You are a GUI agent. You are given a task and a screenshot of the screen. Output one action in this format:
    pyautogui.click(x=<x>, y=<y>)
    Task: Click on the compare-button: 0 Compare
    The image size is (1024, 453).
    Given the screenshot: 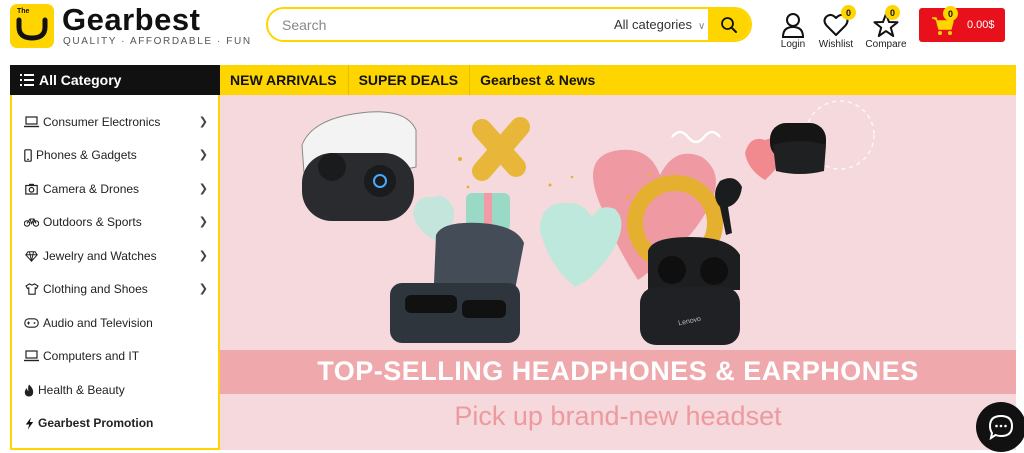 What is the action you would take?
    pyautogui.click(x=886, y=30)
    